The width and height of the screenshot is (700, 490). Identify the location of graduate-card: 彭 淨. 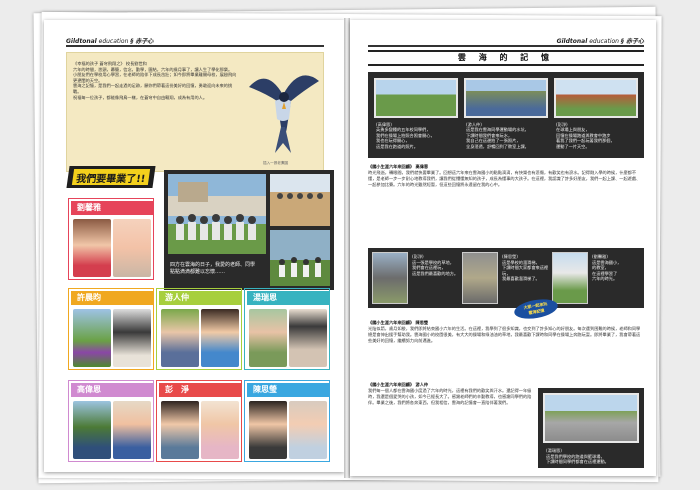
(199, 421).